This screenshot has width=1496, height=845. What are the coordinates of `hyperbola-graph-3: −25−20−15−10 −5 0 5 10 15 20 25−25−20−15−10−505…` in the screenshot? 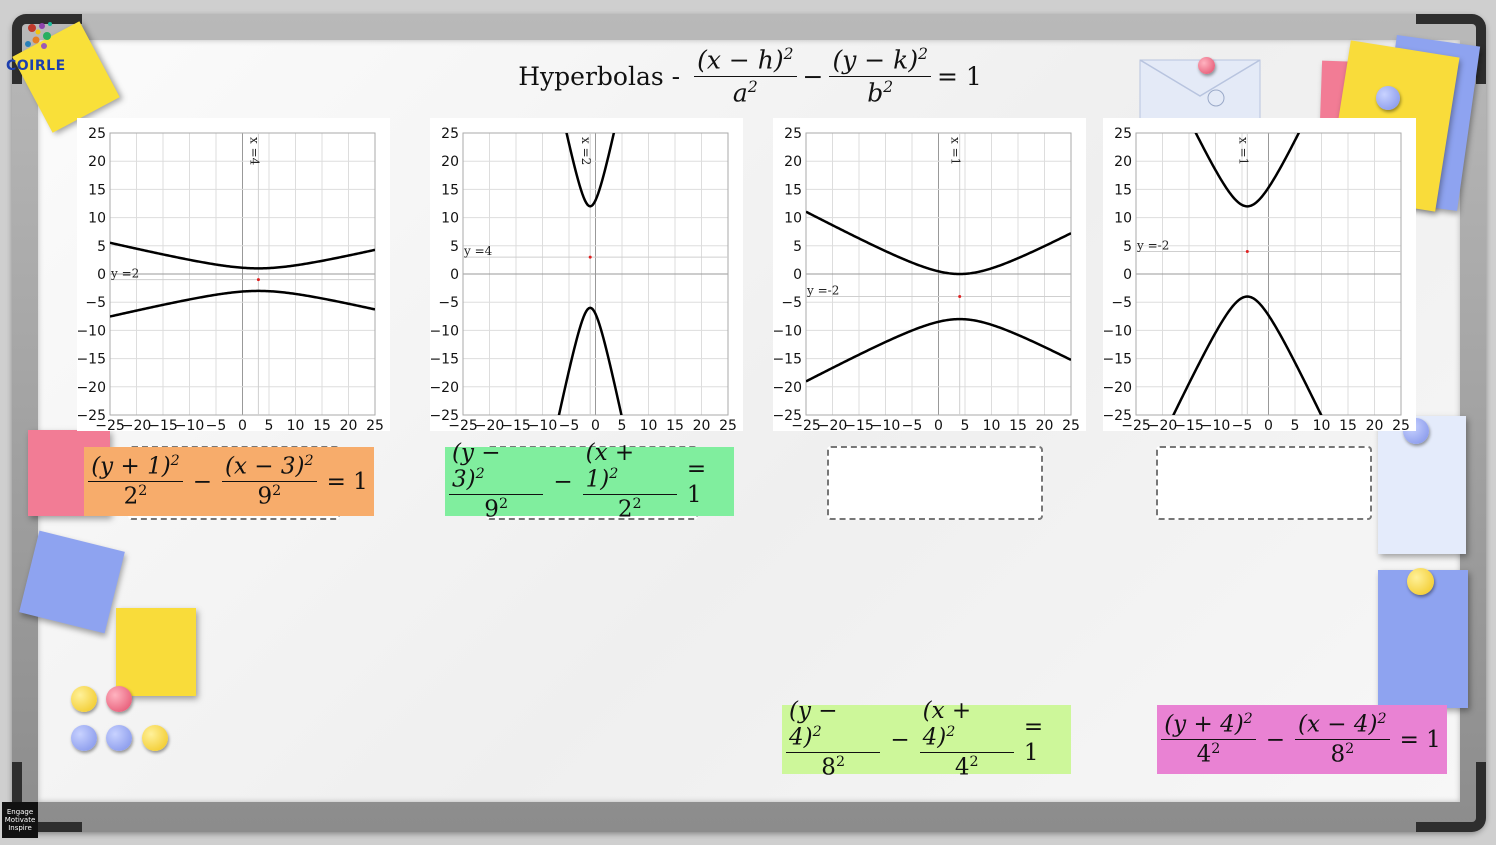 It's located at (929, 274).